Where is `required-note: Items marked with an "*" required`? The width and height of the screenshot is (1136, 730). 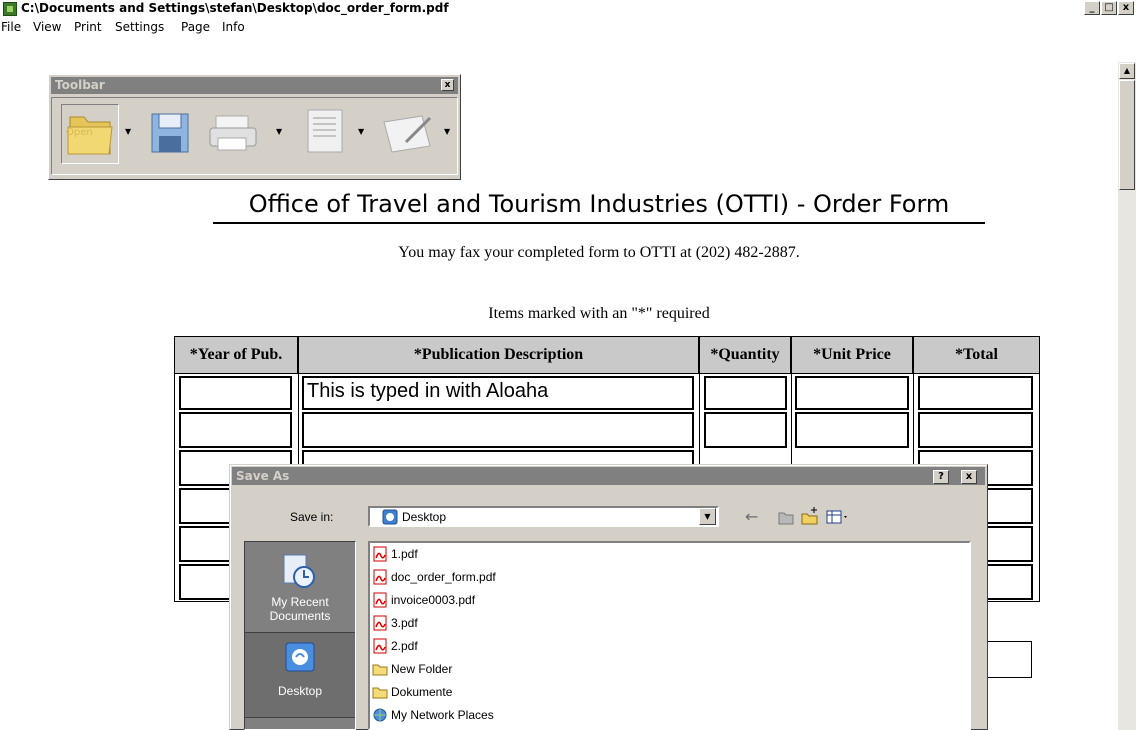 required-note: Items marked with an "*" required is located at coordinates (599, 313).